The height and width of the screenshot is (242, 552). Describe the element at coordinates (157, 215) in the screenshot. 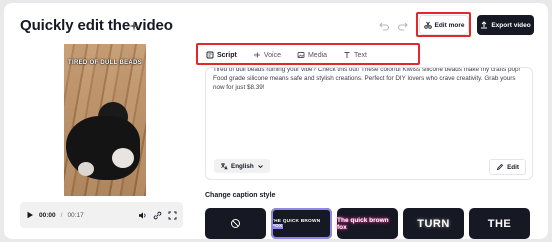

I see `link-icon` at that location.